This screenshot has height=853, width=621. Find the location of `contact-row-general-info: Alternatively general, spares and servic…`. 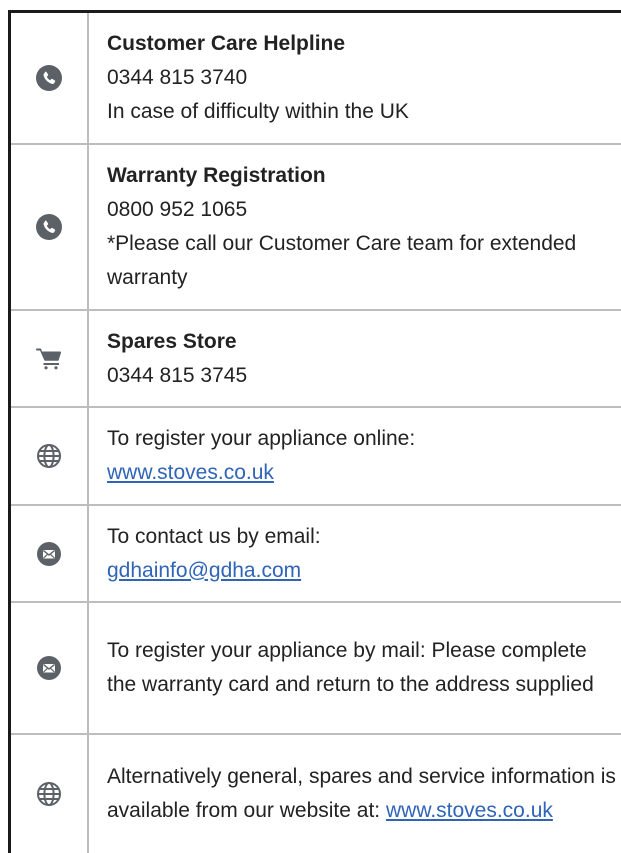

contact-row-general-info: Alternatively general, spares and servic… is located at coordinates (316, 794).